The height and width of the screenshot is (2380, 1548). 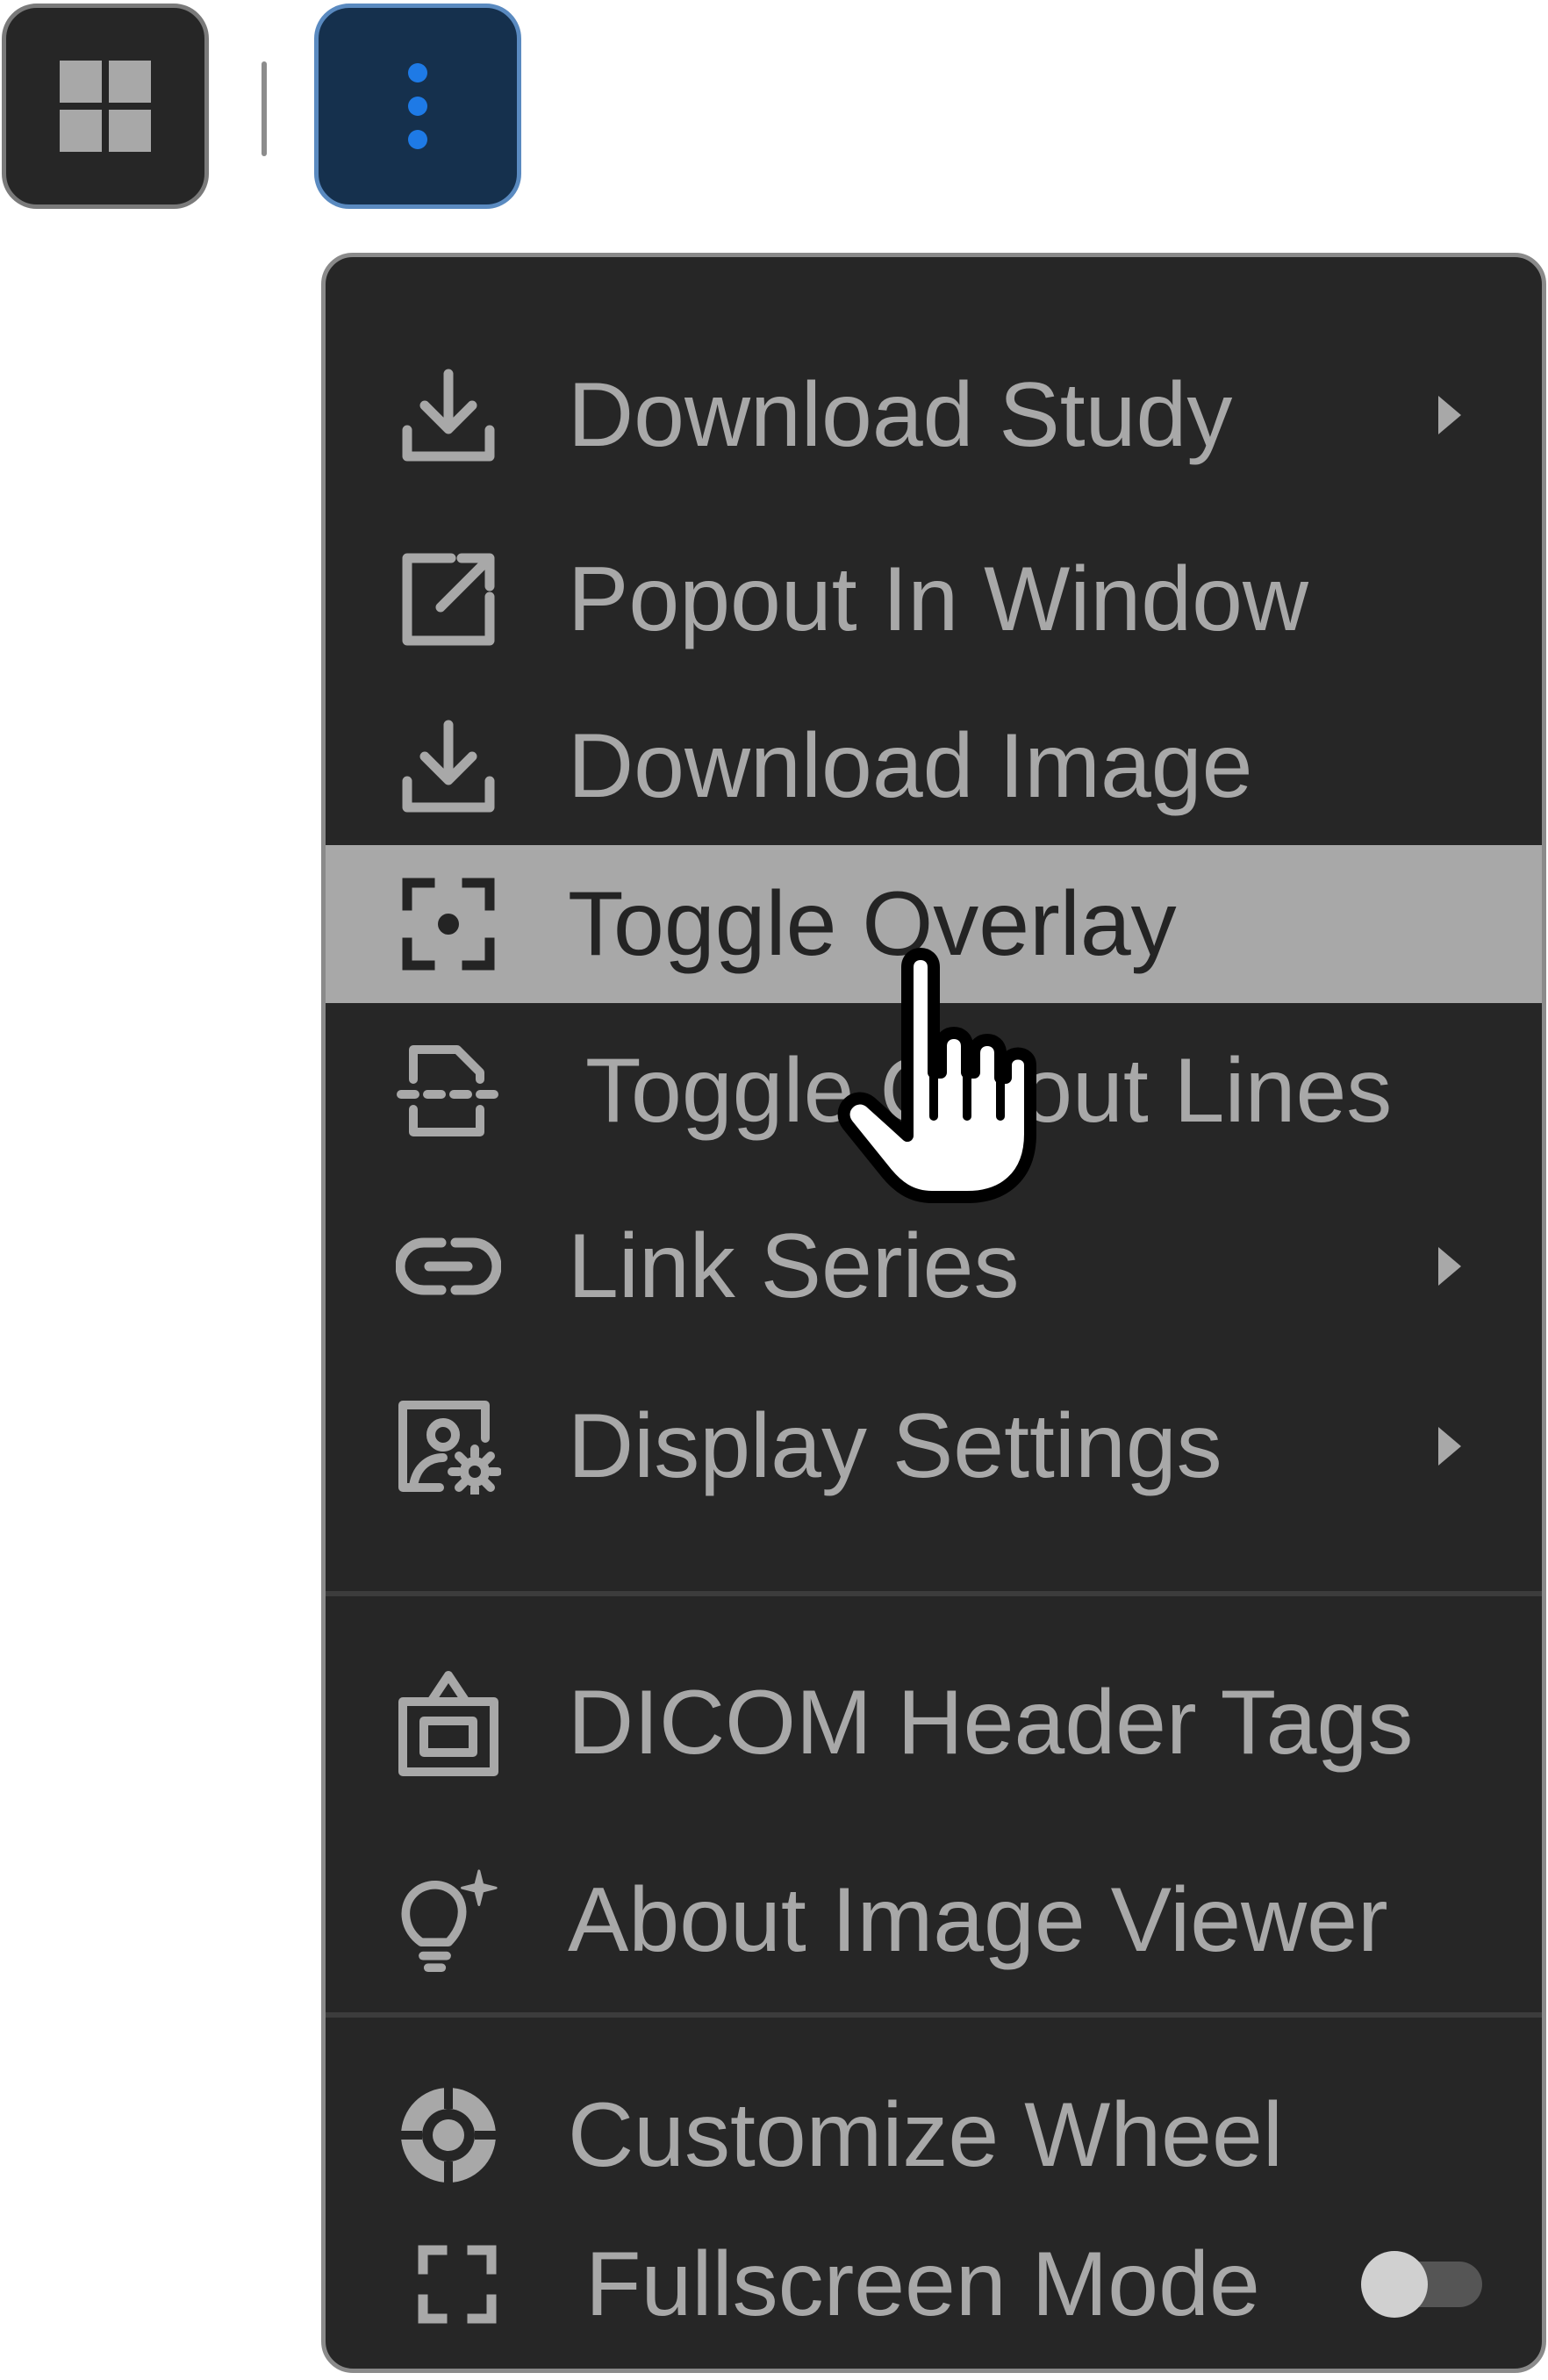 I want to click on menu-item-label: Download Image, so click(x=910, y=766).